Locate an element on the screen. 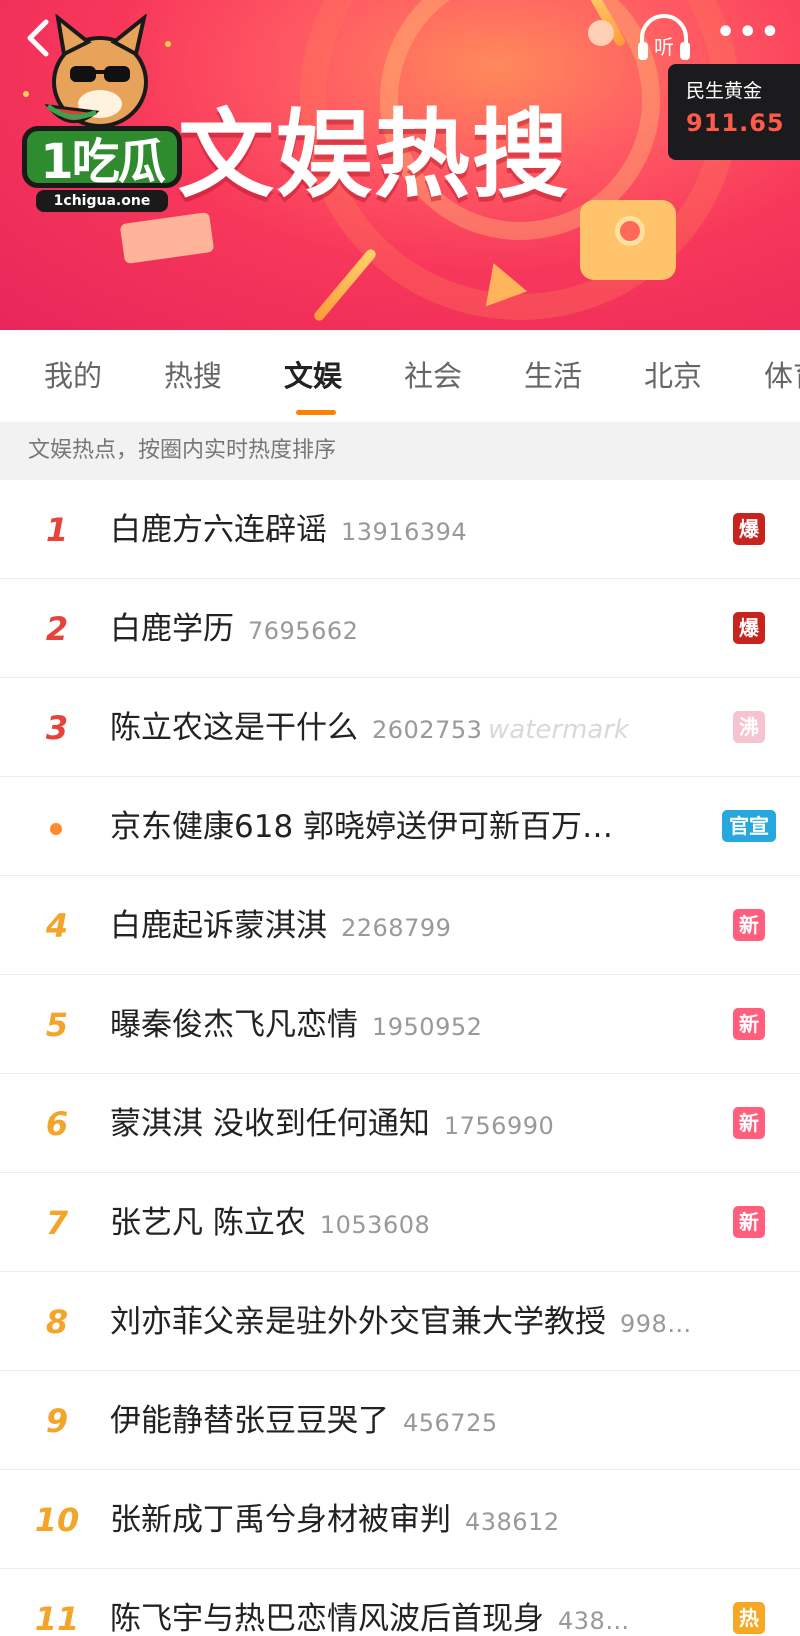 This screenshot has height=1636, width=800. heat-value: 1950952 is located at coordinates (427, 1027).